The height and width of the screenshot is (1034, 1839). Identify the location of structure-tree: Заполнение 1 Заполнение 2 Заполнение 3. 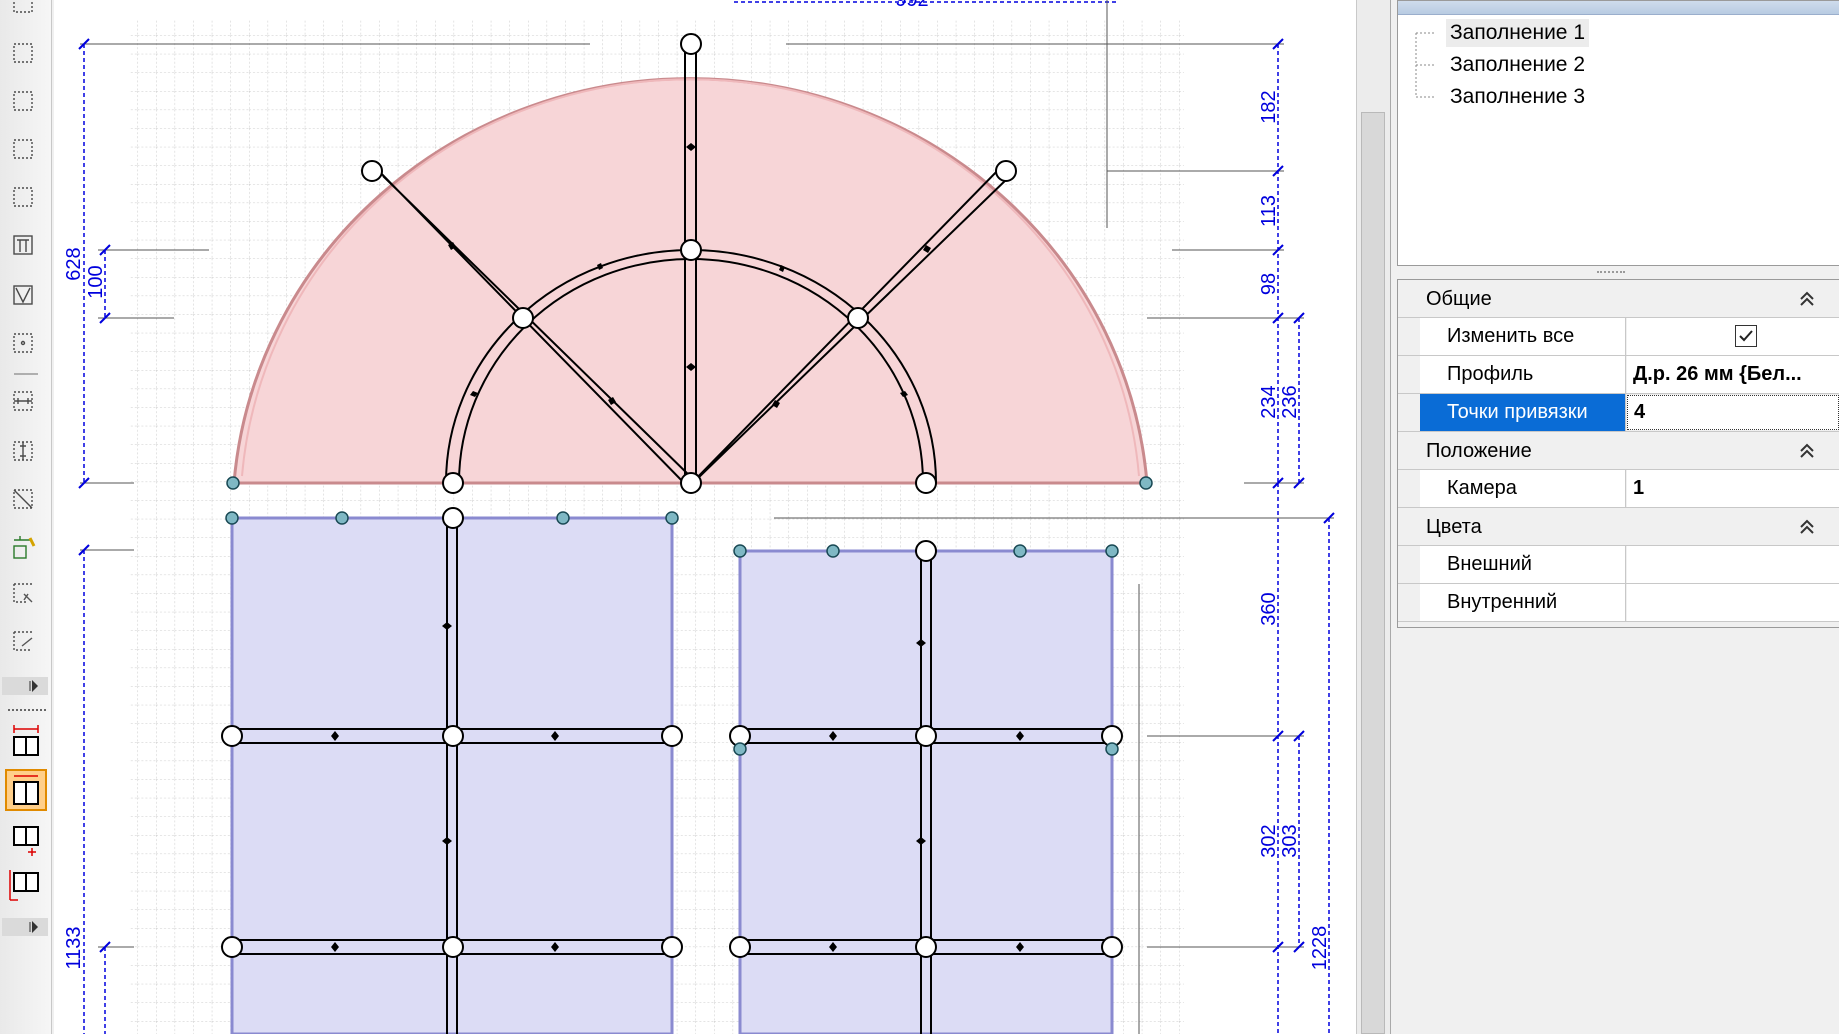
(1618, 133).